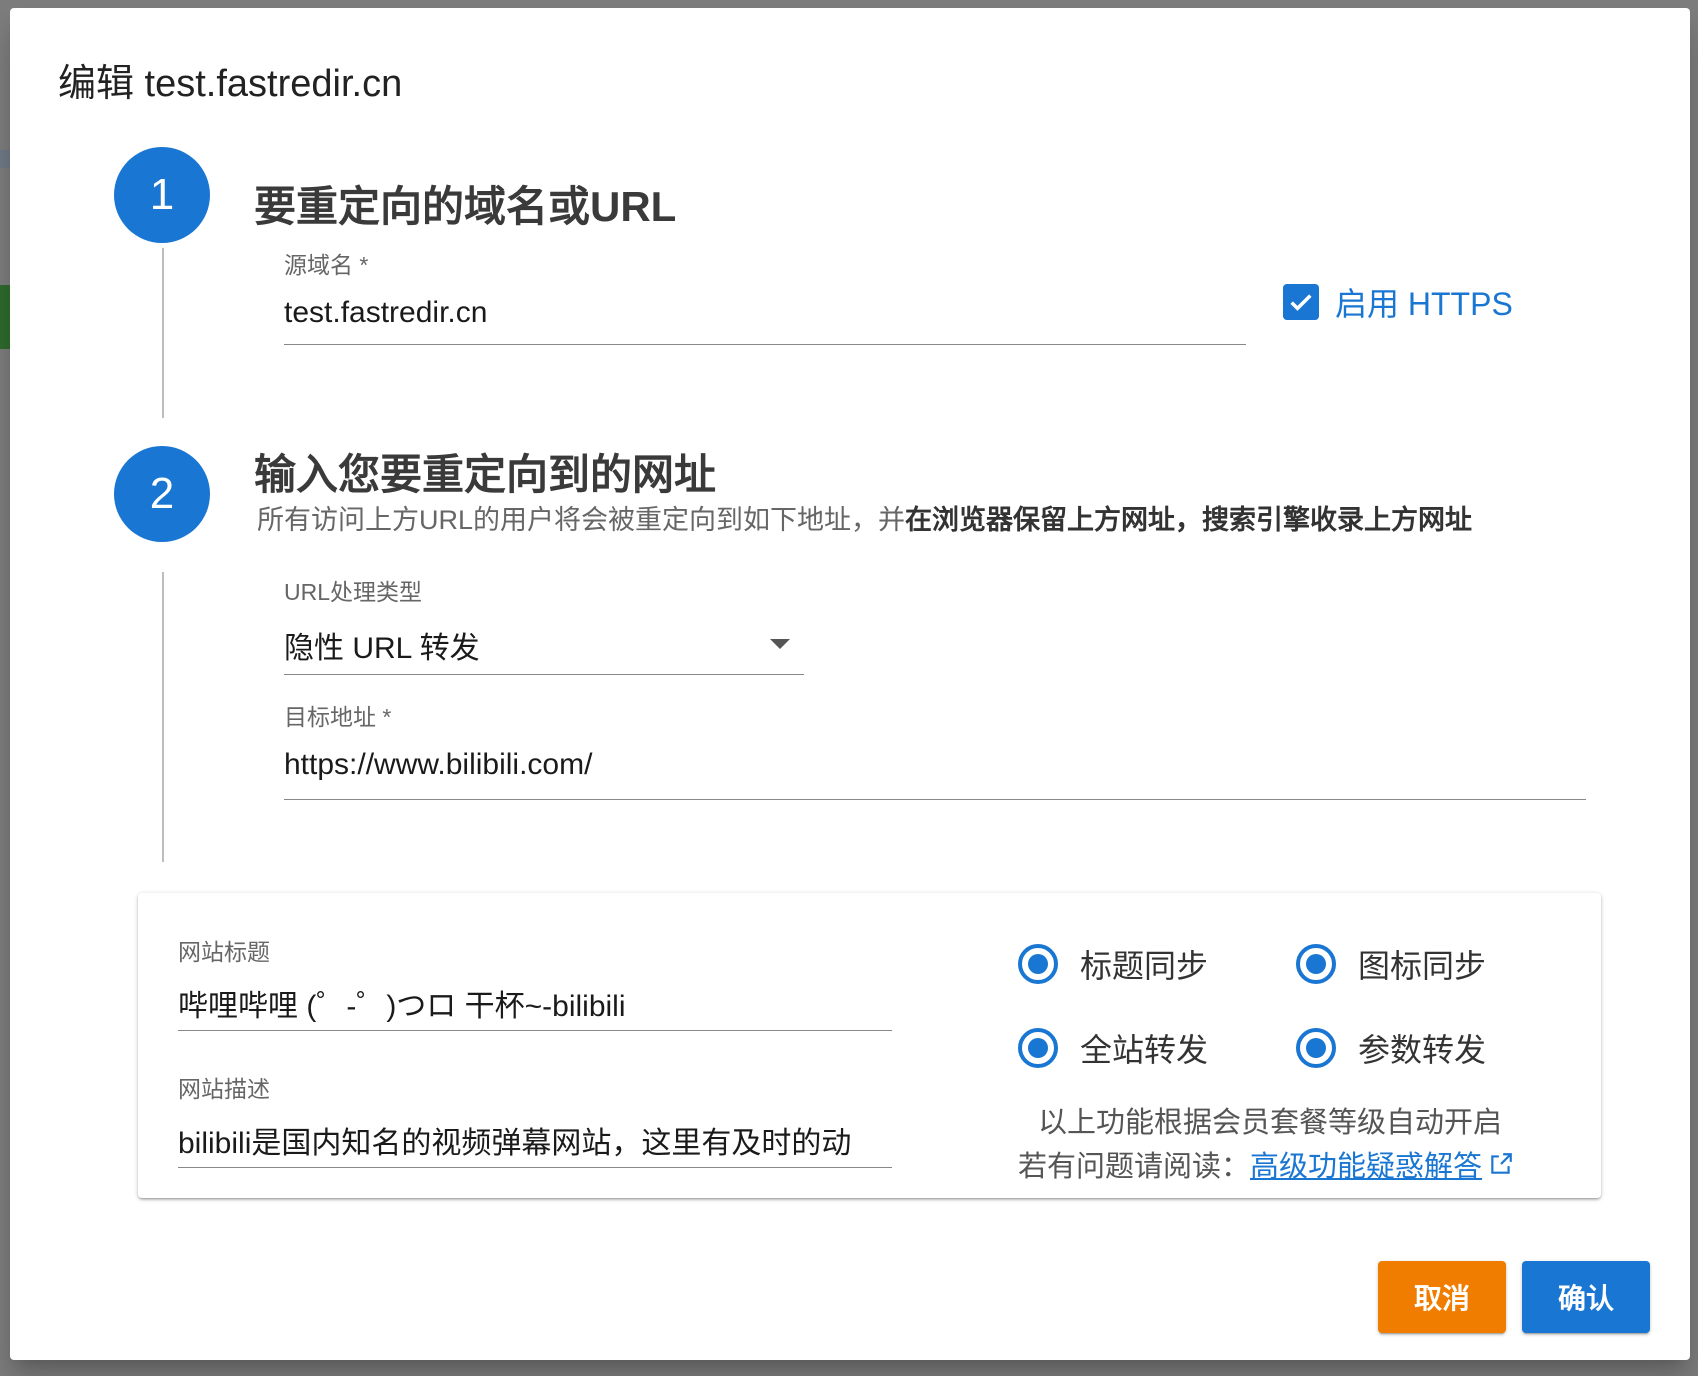 This screenshot has height=1376, width=1698. Describe the element at coordinates (1144, 1048) in the screenshot. I see `site-forward-label: 全站转发` at that location.